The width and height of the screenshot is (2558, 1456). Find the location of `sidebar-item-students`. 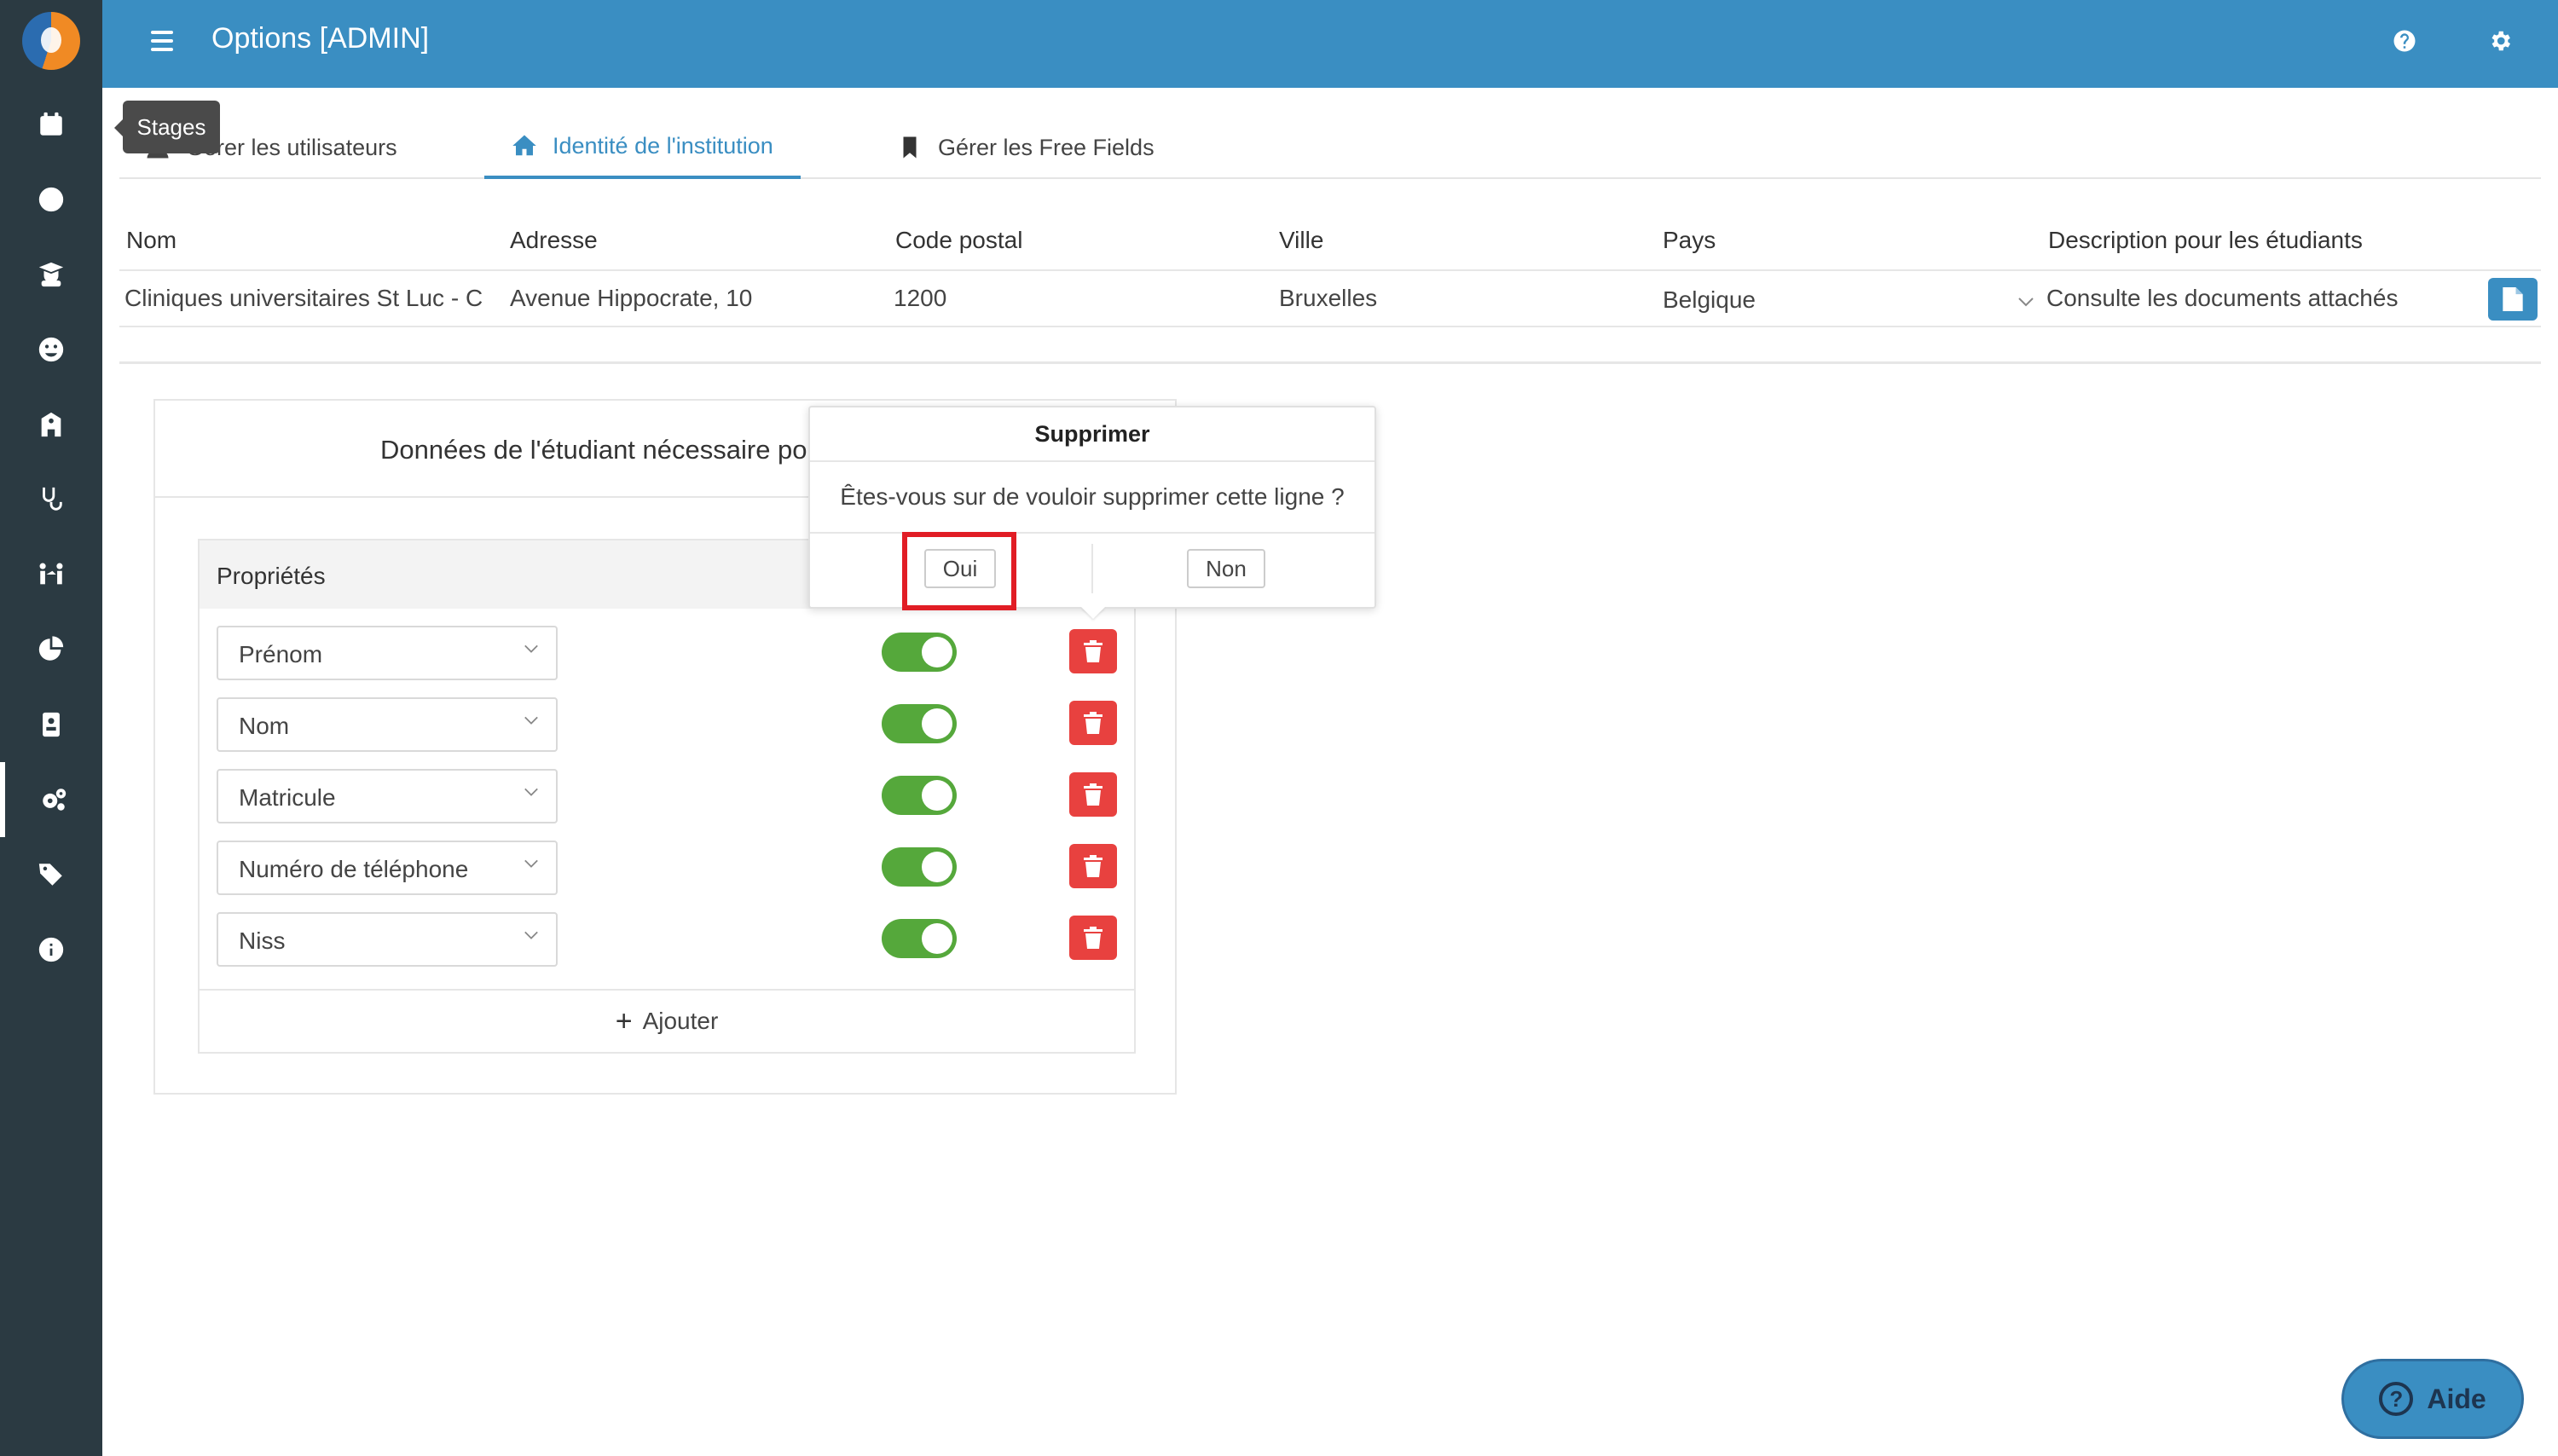

sidebar-item-students is located at coordinates (51, 274).